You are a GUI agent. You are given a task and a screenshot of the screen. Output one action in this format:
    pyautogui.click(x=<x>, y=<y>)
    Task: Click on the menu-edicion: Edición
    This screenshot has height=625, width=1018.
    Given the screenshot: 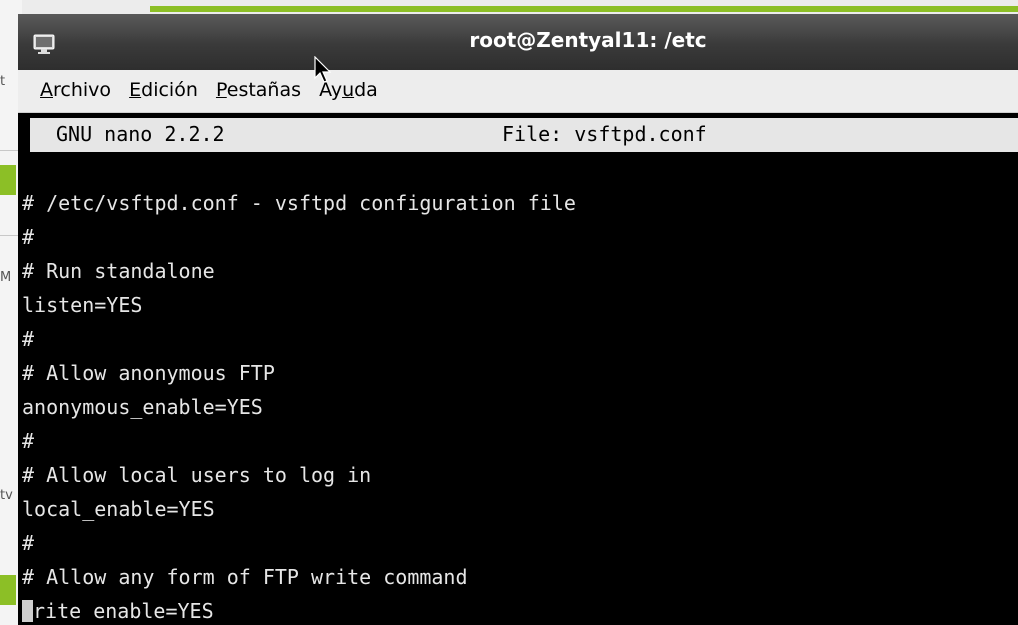 What is the action you would take?
    pyautogui.click(x=163, y=90)
    